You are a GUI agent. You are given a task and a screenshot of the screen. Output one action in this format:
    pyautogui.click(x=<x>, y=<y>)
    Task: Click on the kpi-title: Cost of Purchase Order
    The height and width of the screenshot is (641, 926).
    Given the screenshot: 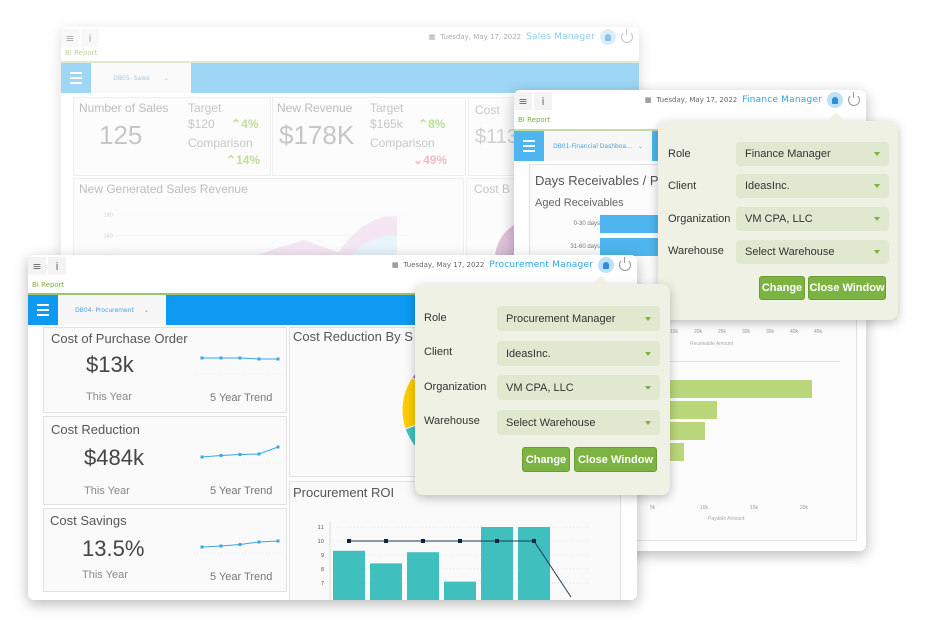 What is the action you would take?
    pyautogui.click(x=119, y=338)
    